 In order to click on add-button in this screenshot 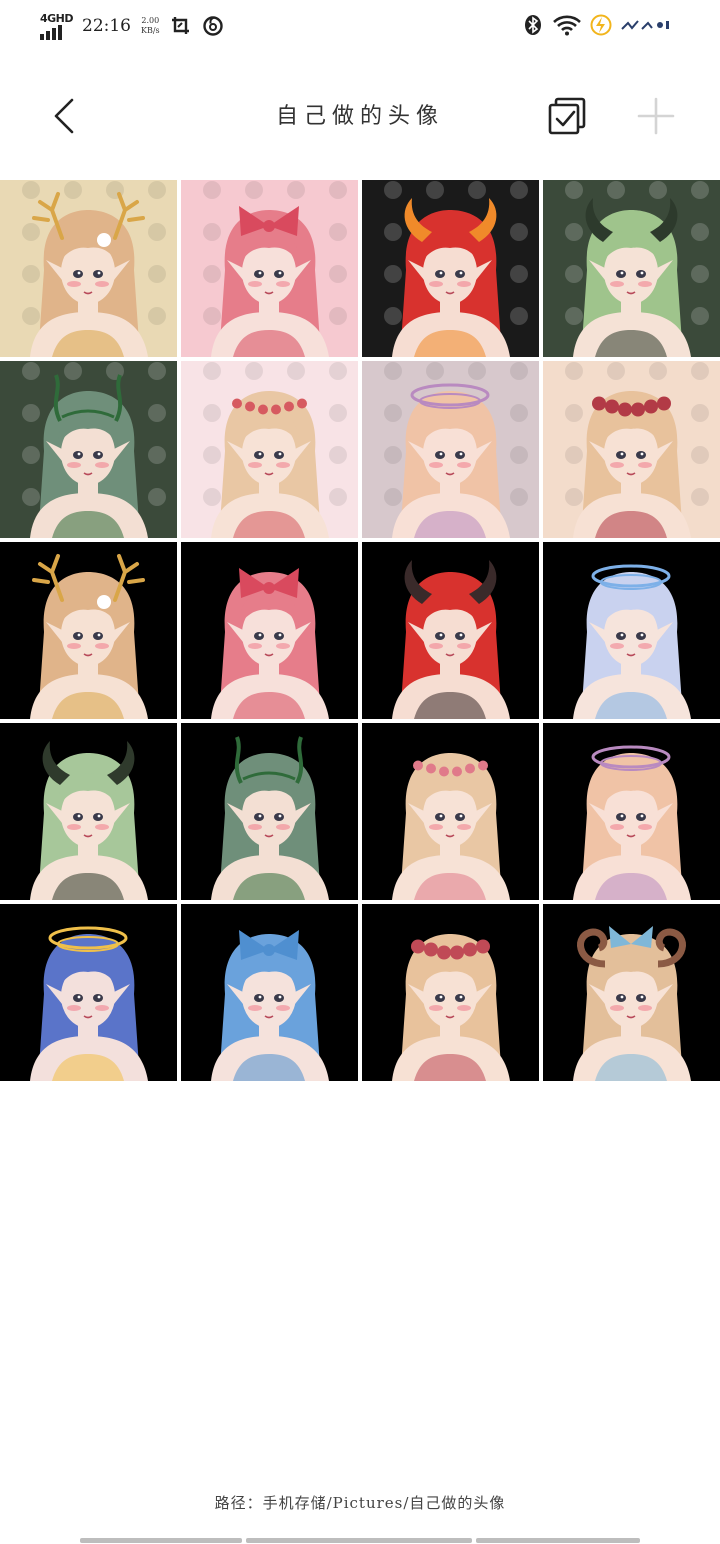, I will do `click(656, 116)`.